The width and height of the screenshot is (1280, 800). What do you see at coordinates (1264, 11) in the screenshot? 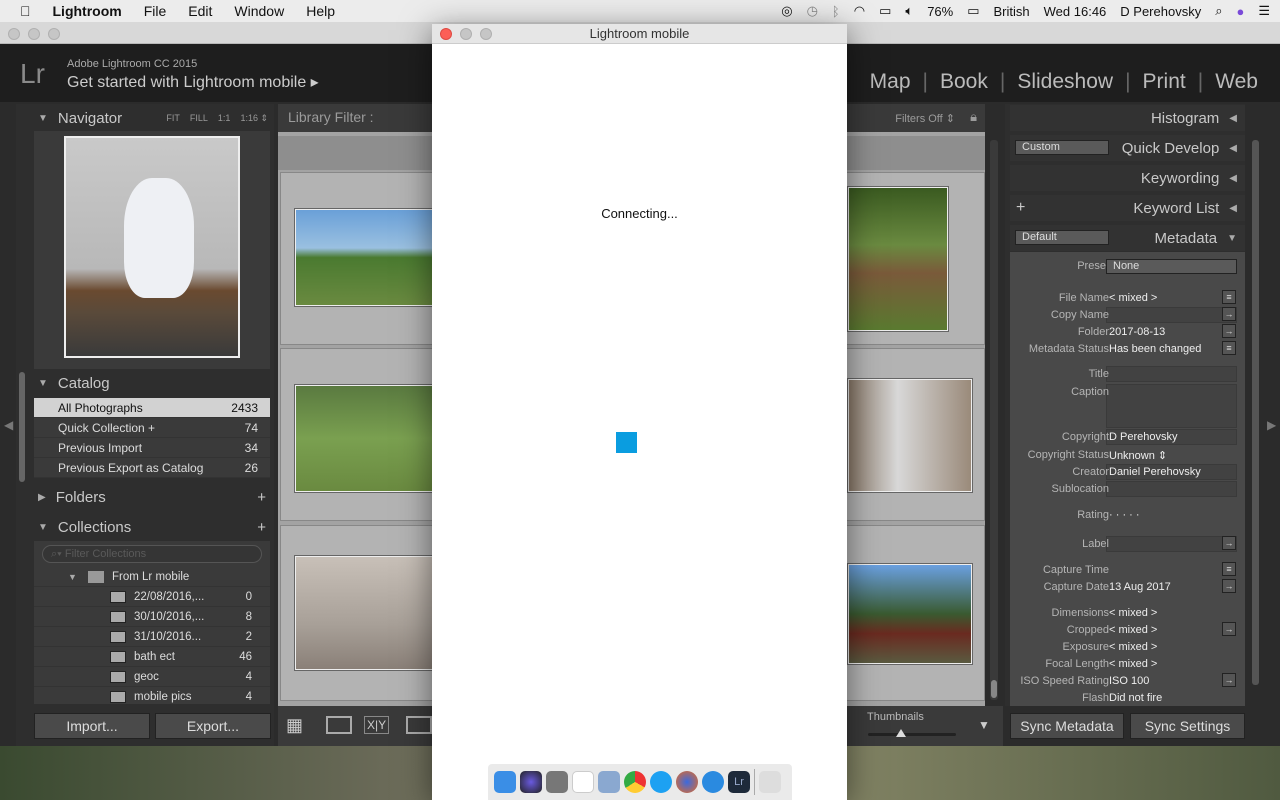
I see `notification-center-icon: ☰` at bounding box center [1264, 11].